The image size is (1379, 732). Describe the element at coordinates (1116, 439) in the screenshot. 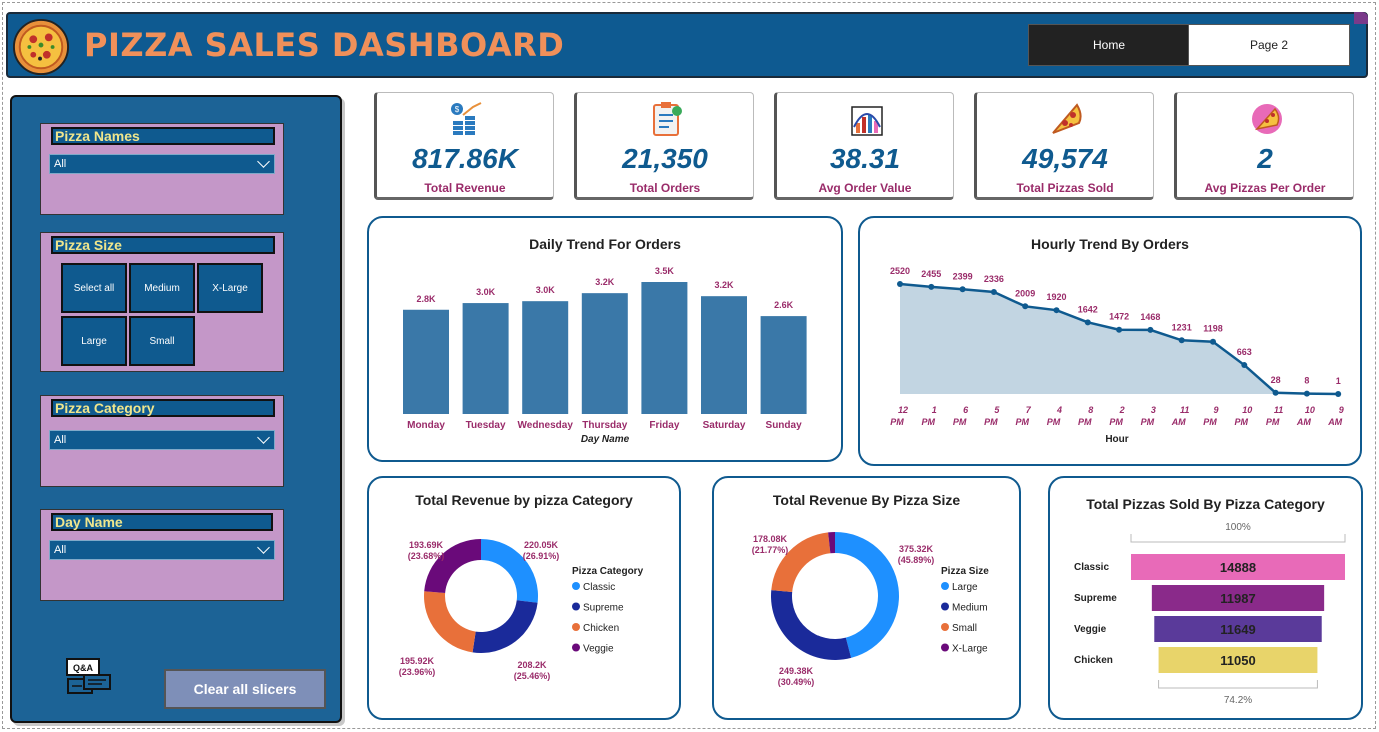

I see `axis-label: Hour` at that location.